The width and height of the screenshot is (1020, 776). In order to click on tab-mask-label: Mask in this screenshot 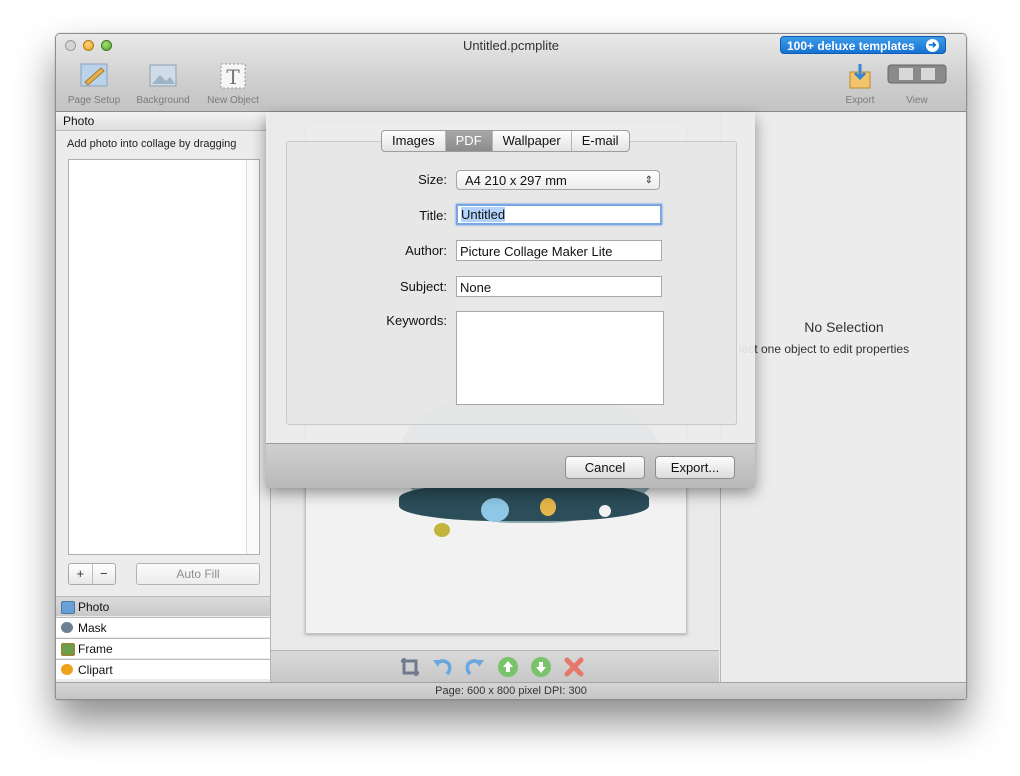, I will do `click(92, 628)`.